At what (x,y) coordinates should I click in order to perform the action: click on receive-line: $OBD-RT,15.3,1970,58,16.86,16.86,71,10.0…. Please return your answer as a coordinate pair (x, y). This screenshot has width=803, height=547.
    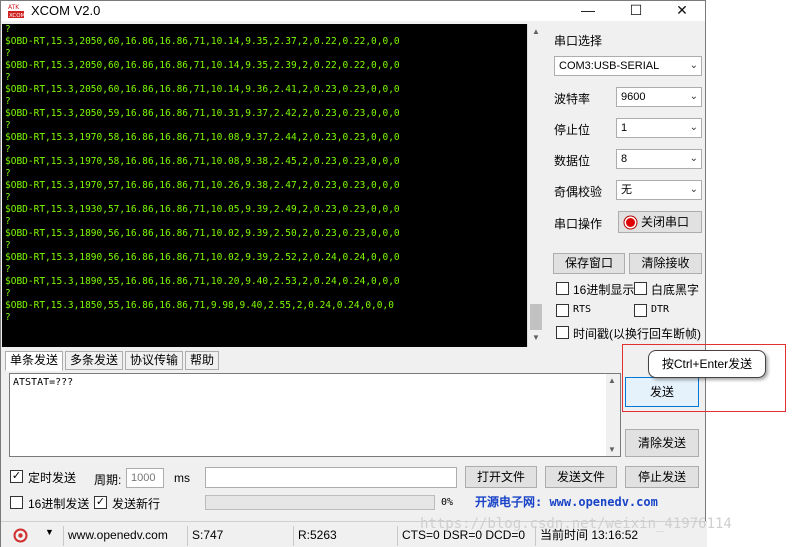
    Looking at the image, I should click on (202, 161).